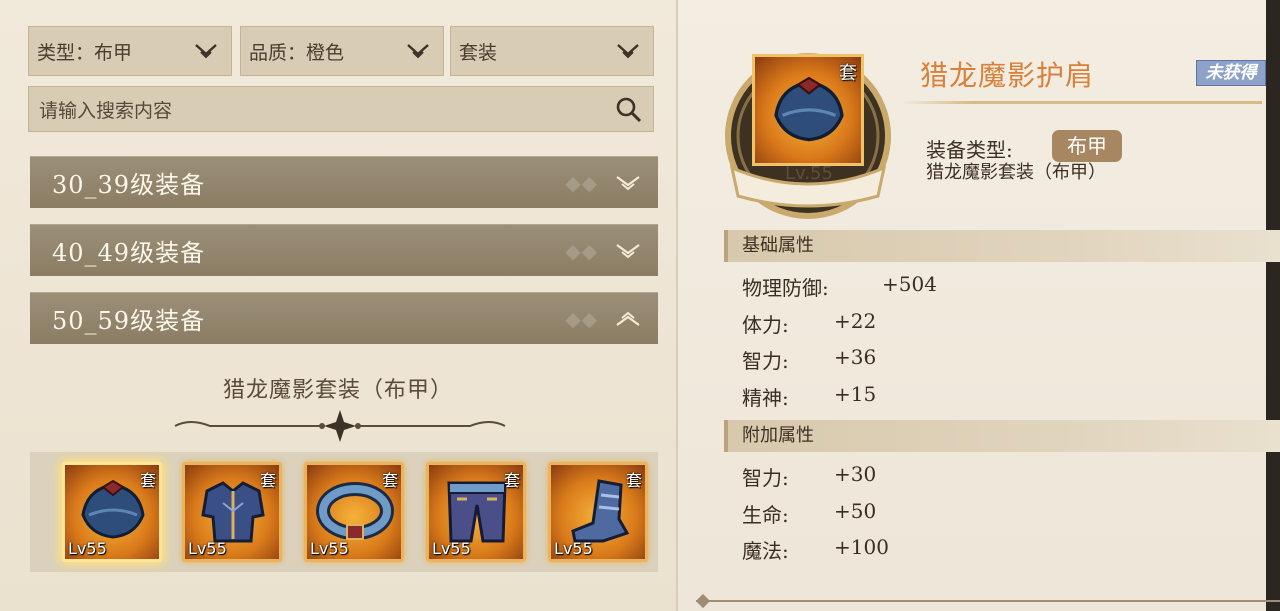 The width and height of the screenshot is (1280, 611). I want to click on extra-stats-header: 附加属性, so click(1002, 436).